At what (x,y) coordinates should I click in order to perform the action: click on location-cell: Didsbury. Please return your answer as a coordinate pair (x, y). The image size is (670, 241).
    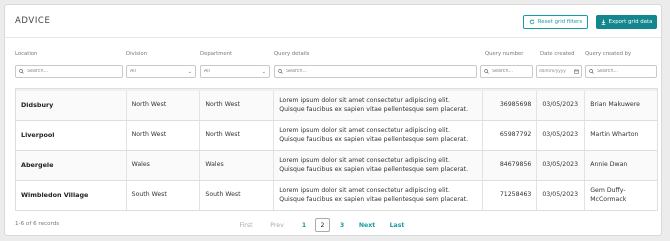
    Looking at the image, I should click on (71, 105).